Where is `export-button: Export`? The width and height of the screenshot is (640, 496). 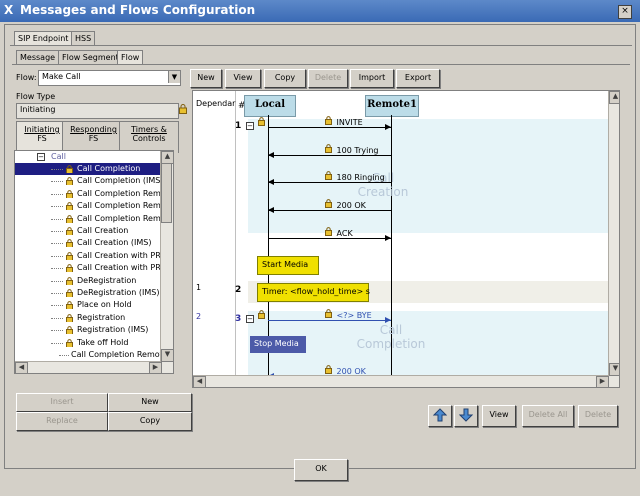 export-button: Export is located at coordinates (418, 78).